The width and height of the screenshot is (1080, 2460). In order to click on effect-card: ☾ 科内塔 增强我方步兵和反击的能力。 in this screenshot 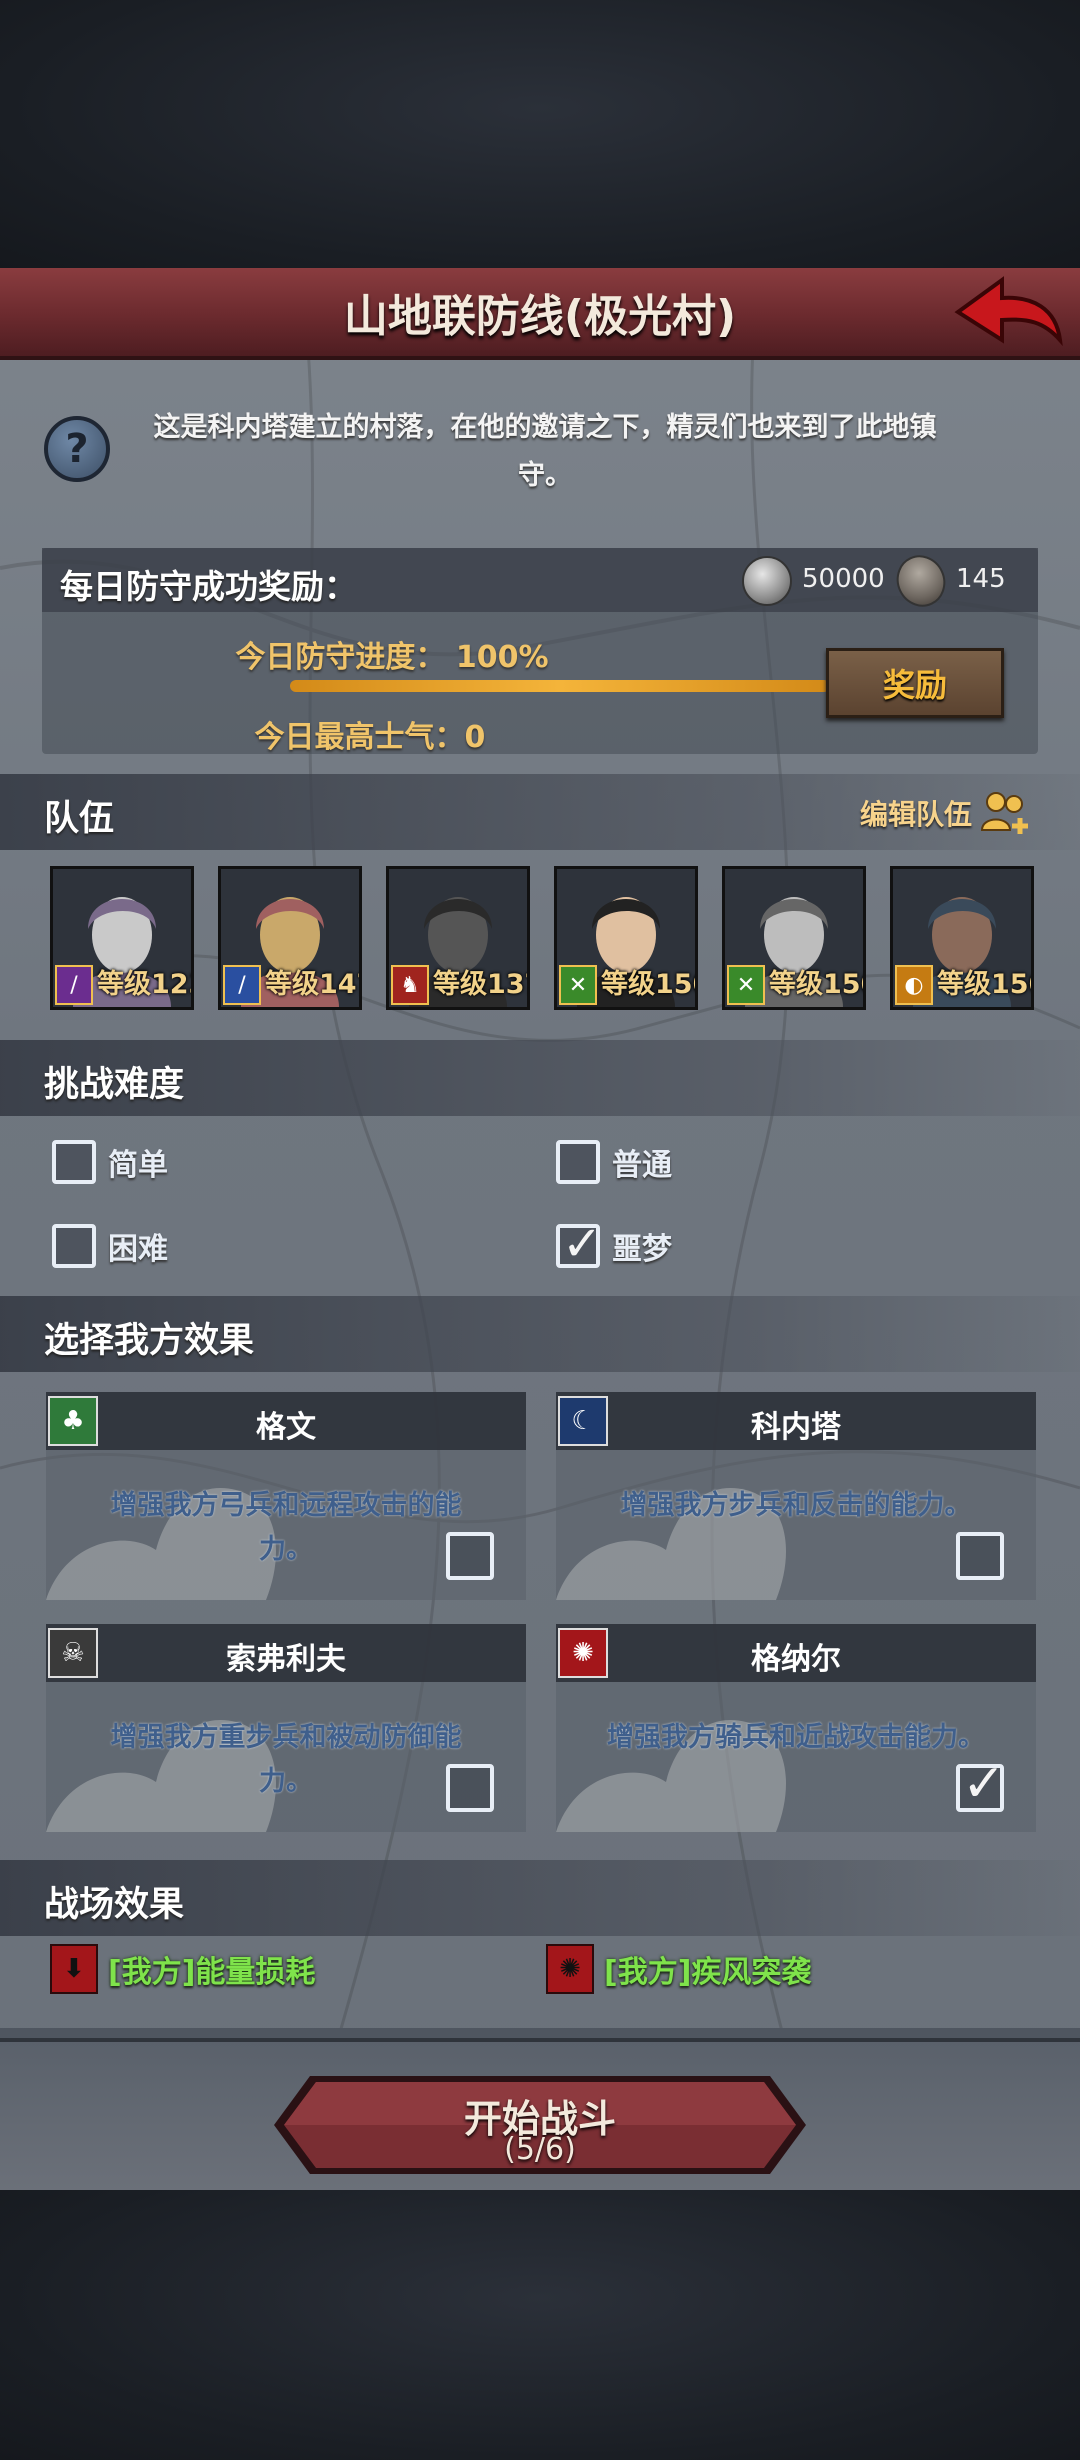, I will do `click(796, 1496)`.